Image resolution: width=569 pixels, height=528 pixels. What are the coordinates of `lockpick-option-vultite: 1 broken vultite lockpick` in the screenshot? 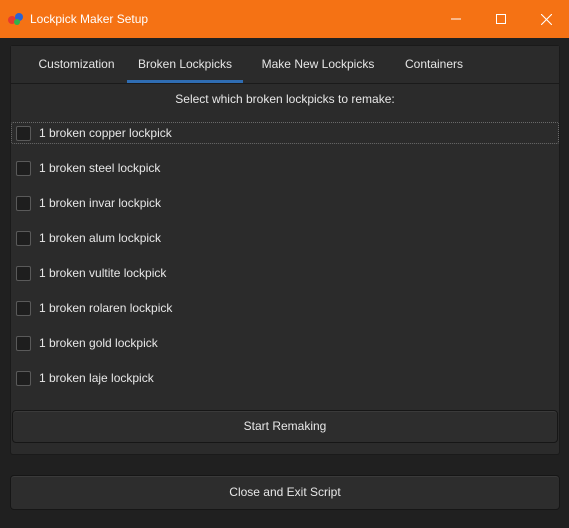 It's located at (284, 273).